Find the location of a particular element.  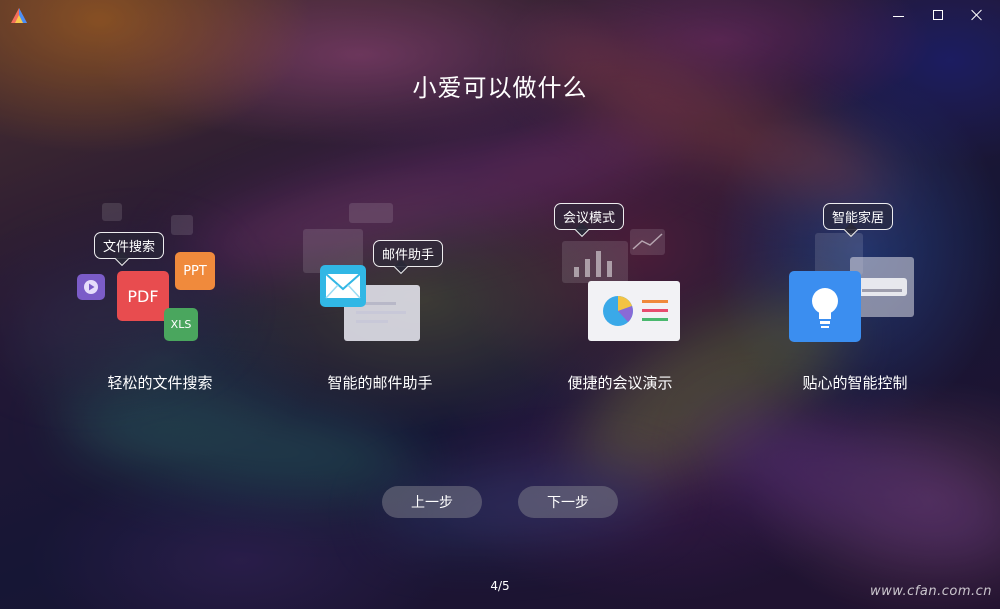

line-chart-icon is located at coordinates (647, 242).